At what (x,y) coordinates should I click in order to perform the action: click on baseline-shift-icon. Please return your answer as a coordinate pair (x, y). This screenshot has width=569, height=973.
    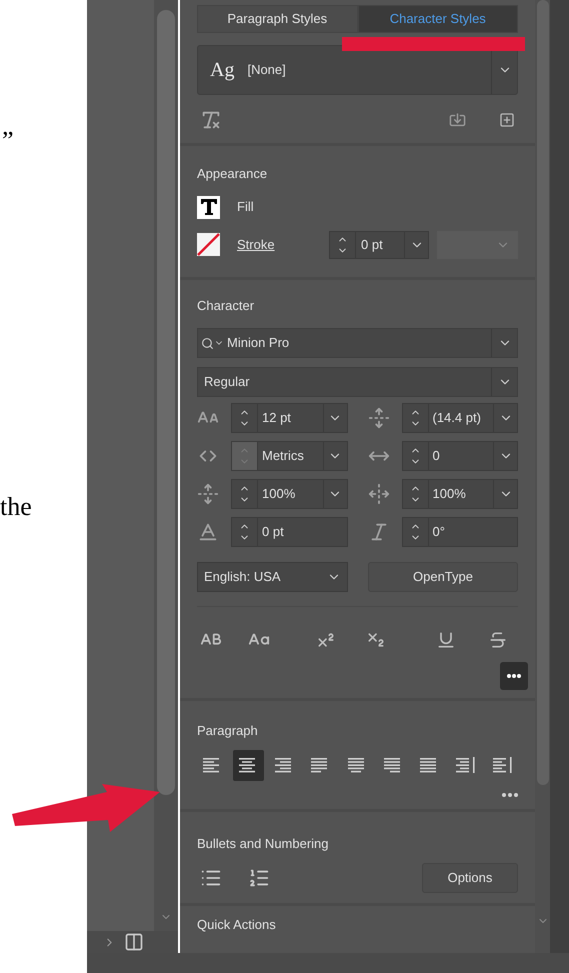
    Looking at the image, I should click on (208, 532).